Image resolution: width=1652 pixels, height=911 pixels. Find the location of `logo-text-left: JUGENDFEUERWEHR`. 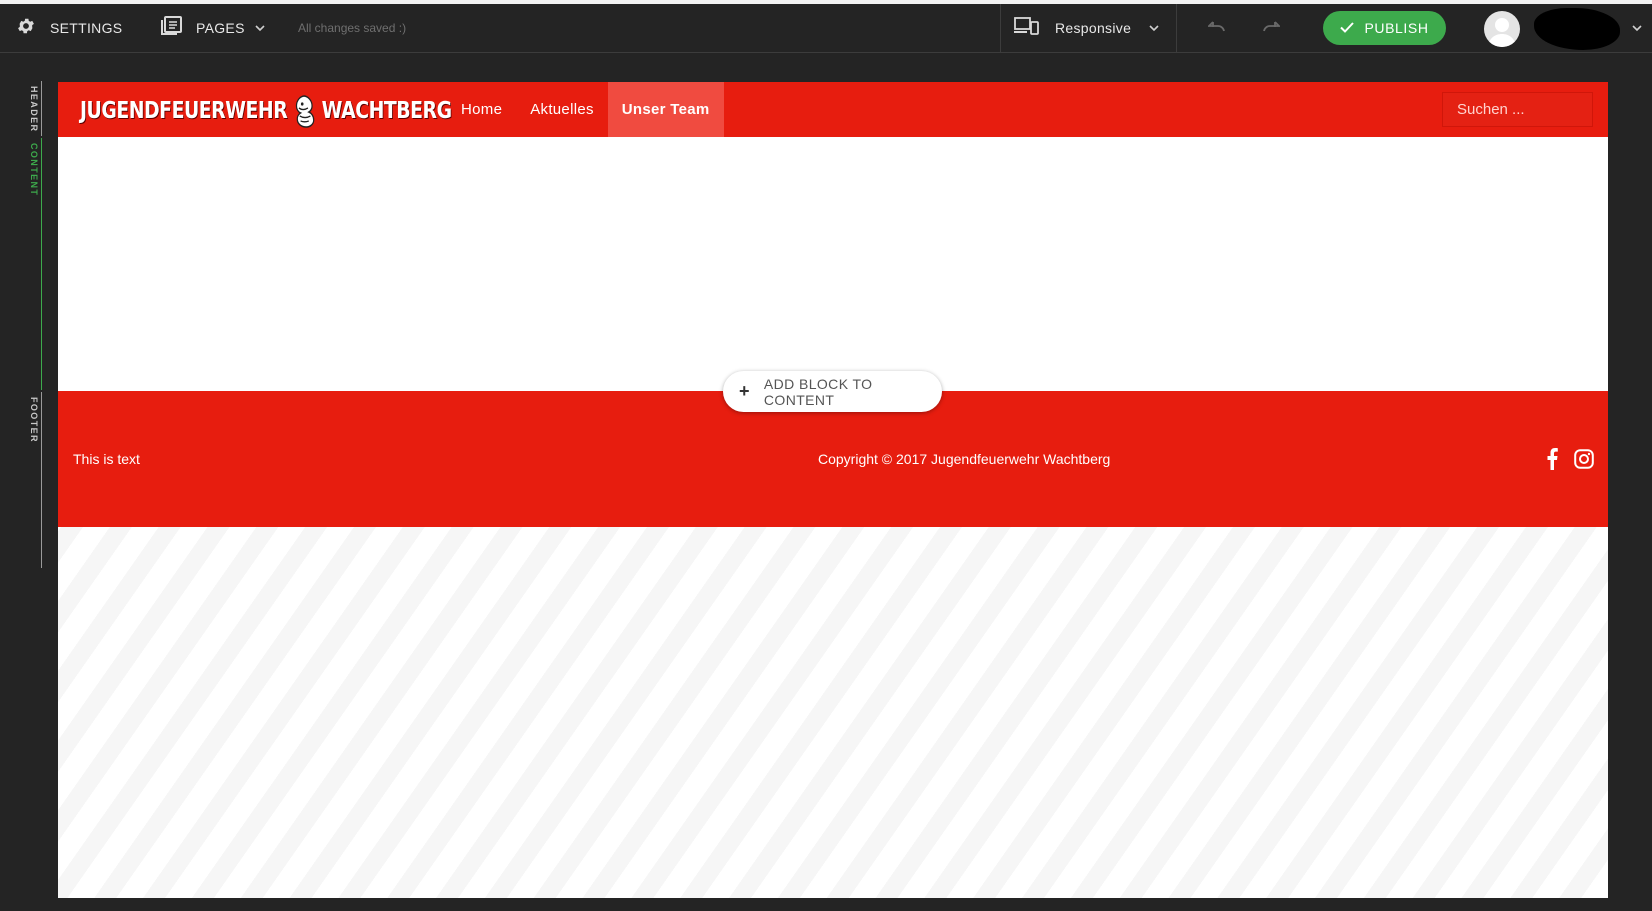

logo-text-left: JUGENDFEUERWEHR is located at coordinates (184, 111).